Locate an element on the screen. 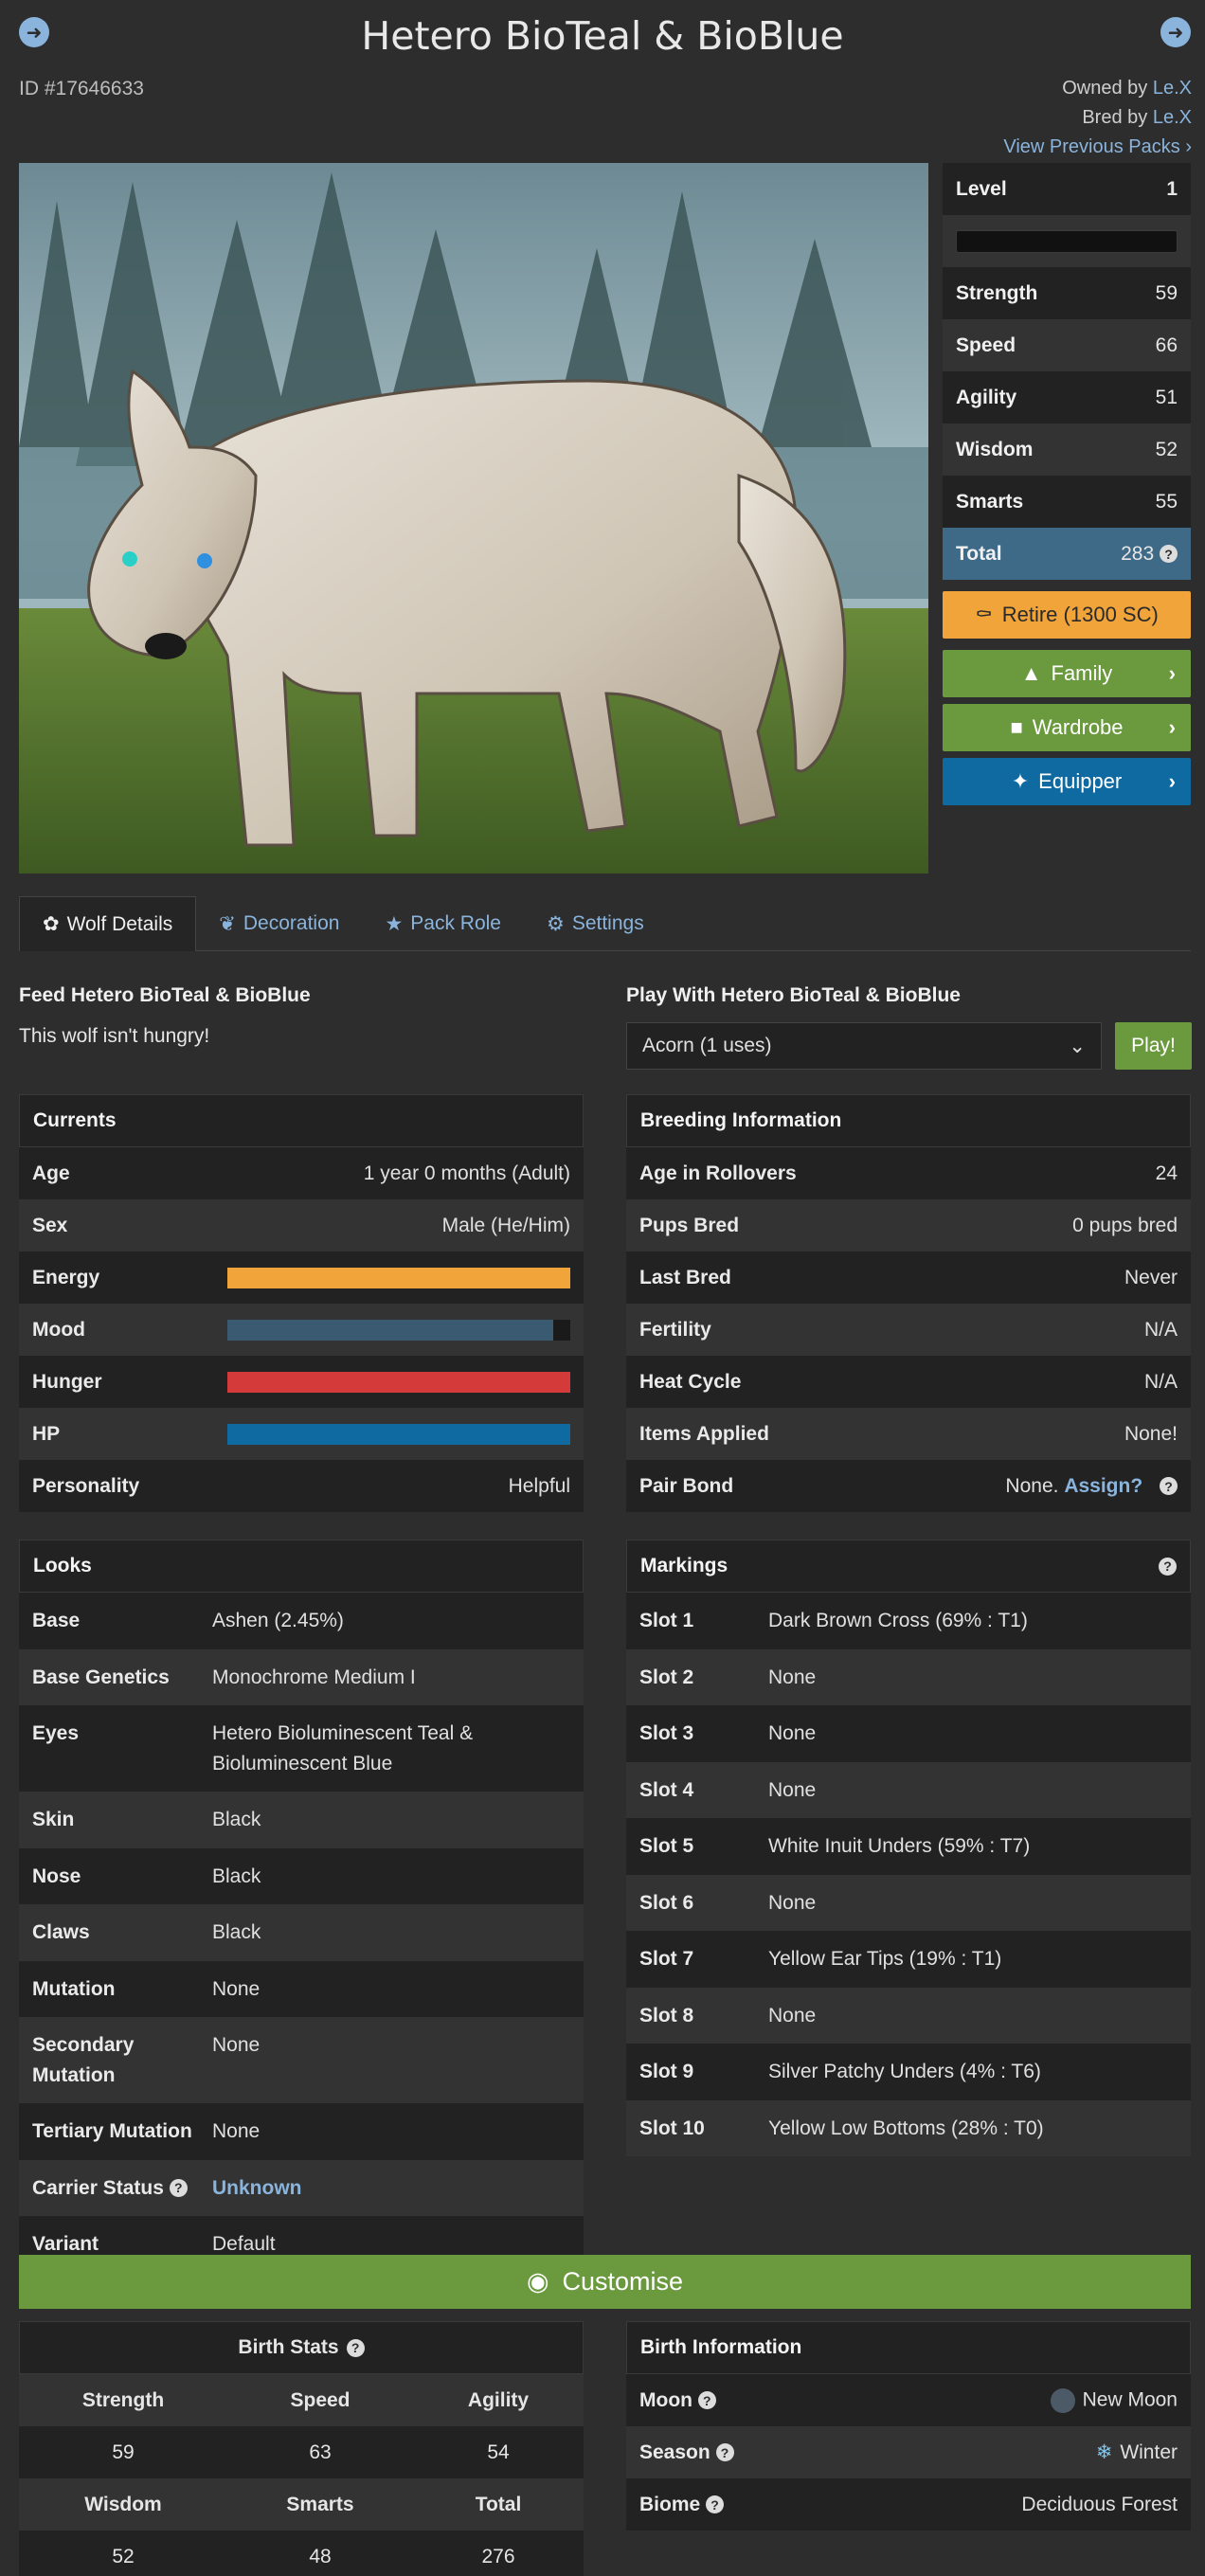 The height and width of the screenshot is (2576, 1205). total-value: 283 is located at coordinates (1138, 553).